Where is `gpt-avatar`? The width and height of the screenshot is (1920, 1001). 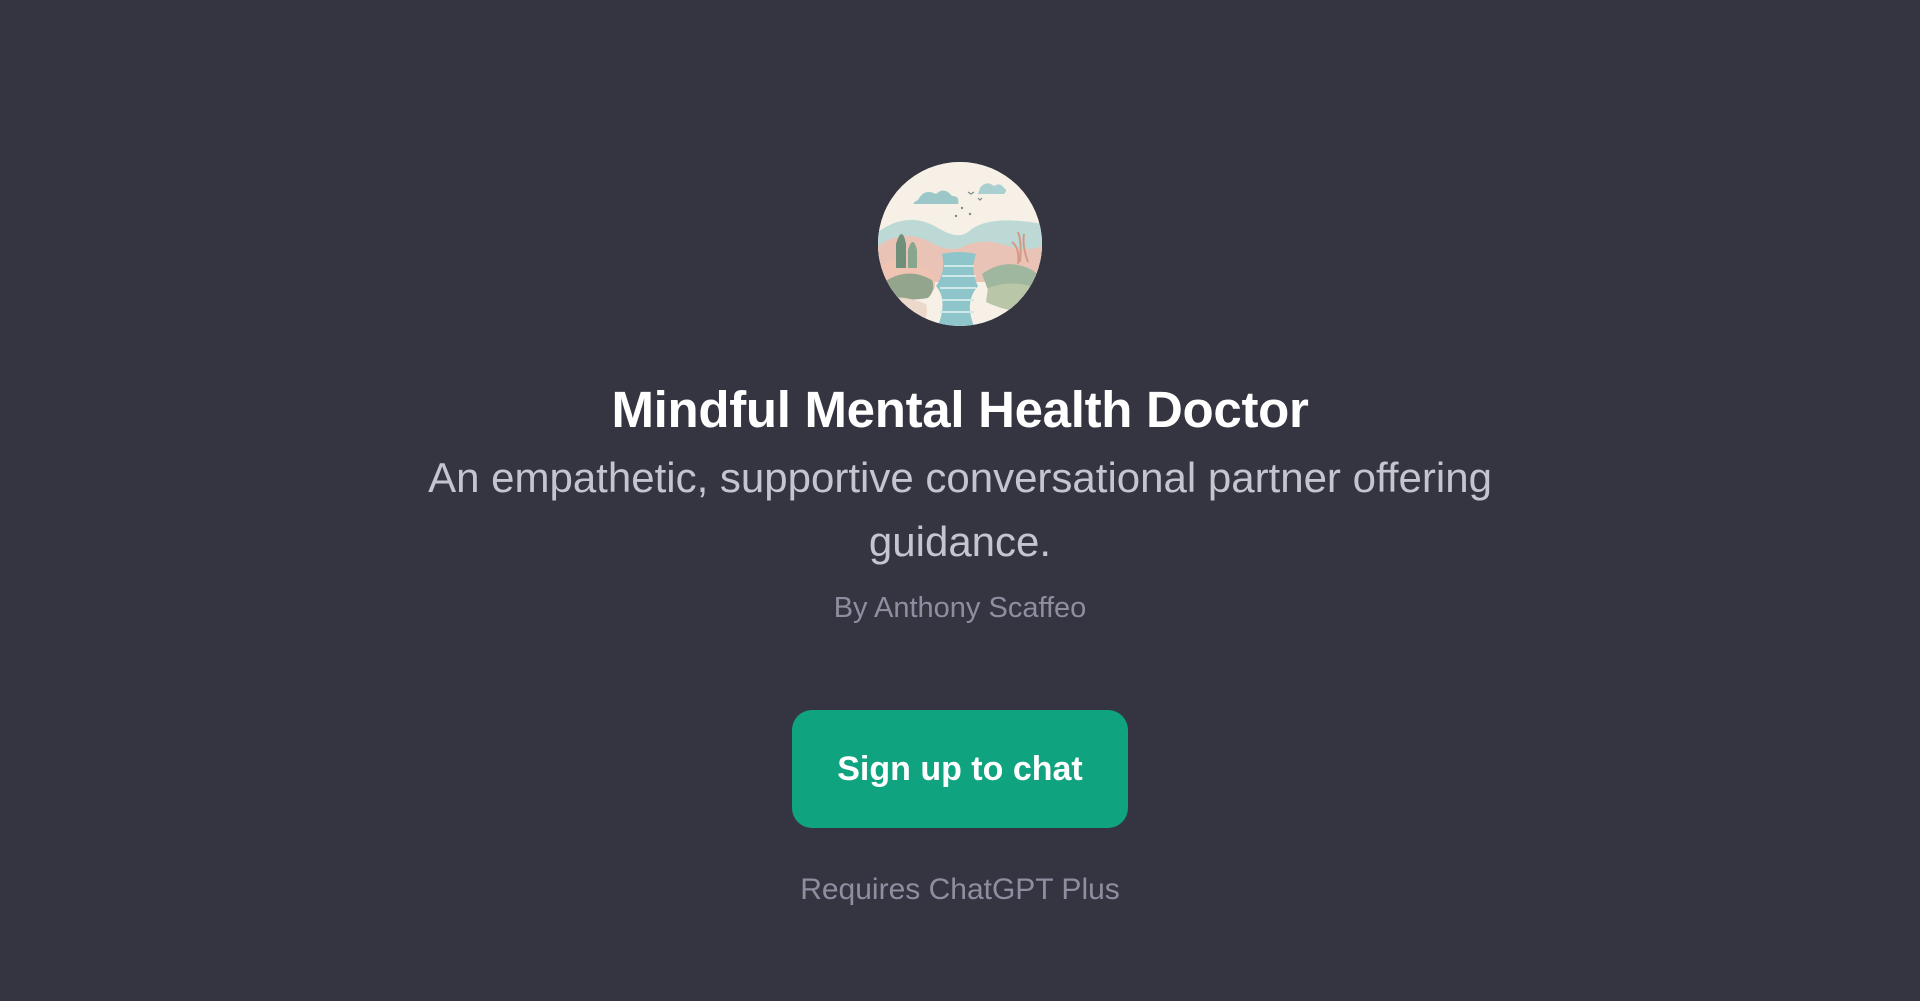
gpt-avatar is located at coordinates (960, 244).